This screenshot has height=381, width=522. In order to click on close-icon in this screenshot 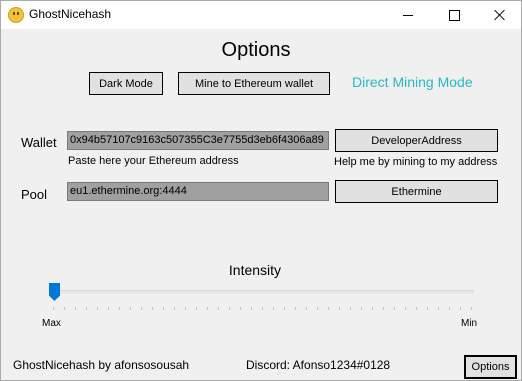, I will do `click(500, 15)`.